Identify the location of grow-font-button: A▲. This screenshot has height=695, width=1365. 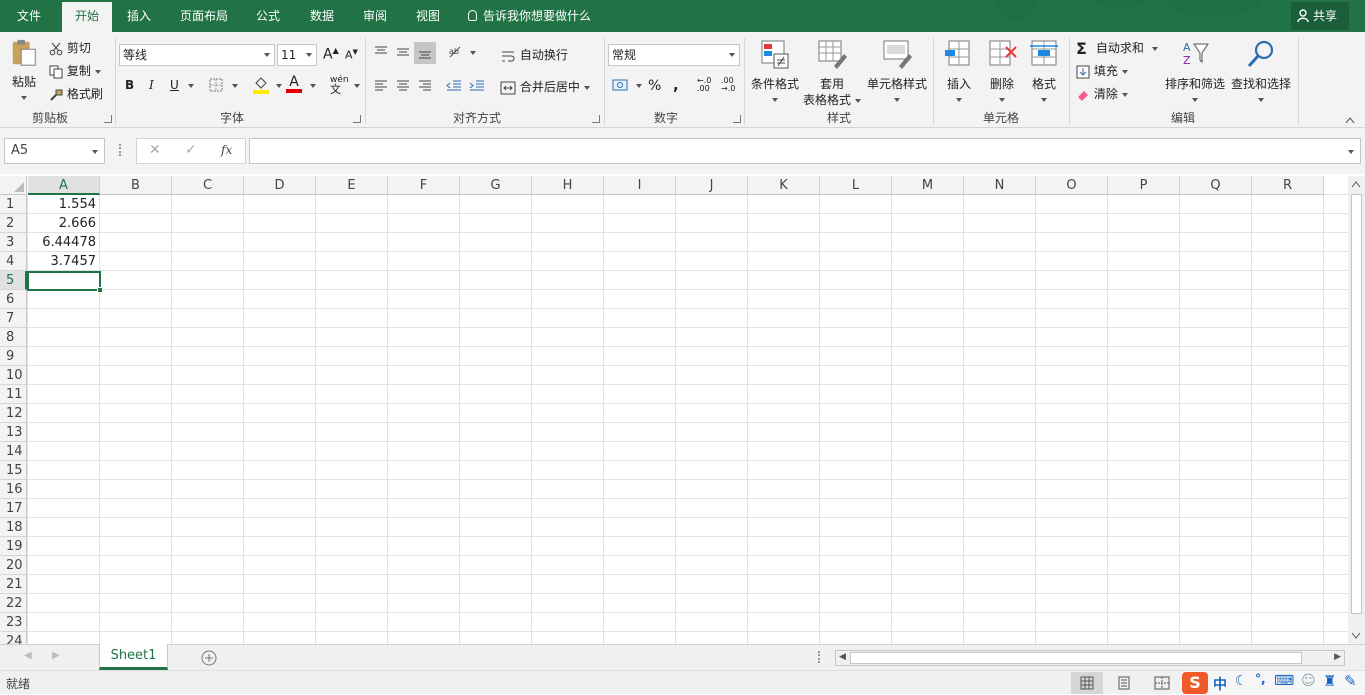
(331, 54).